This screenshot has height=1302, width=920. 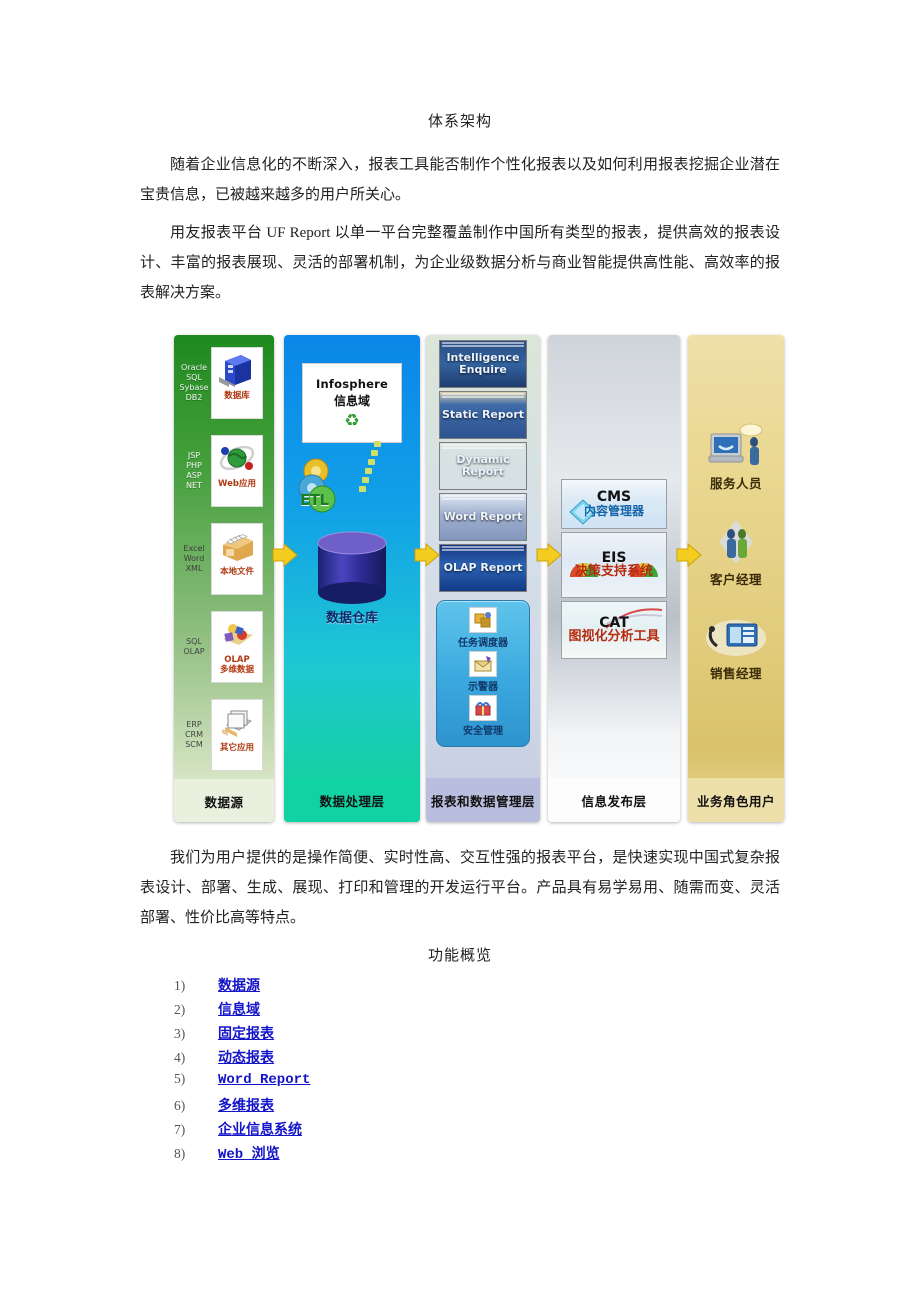 I want to click on infosphere-title: Infosphere, so click(x=352, y=384).